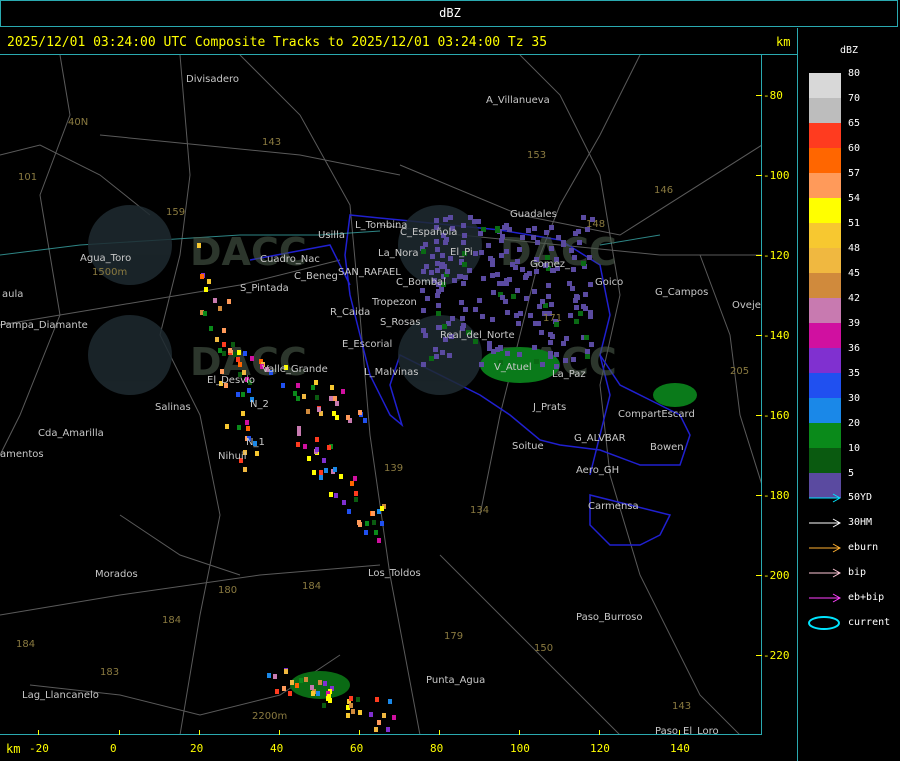  I want to click on place-label: Salinas, so click(173, 407).